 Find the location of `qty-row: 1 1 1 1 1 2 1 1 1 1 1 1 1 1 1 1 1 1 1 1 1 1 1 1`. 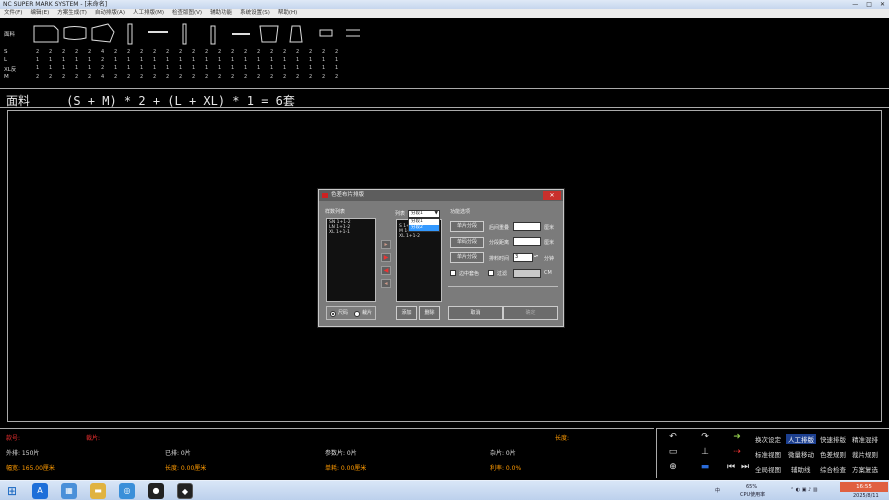

qty-row: 1 1 1 1 1 2 1 1 1 1 1 1 1 1 1 1 1 1 1 1 1 1 1 1 is located at coordinates (192, 60).